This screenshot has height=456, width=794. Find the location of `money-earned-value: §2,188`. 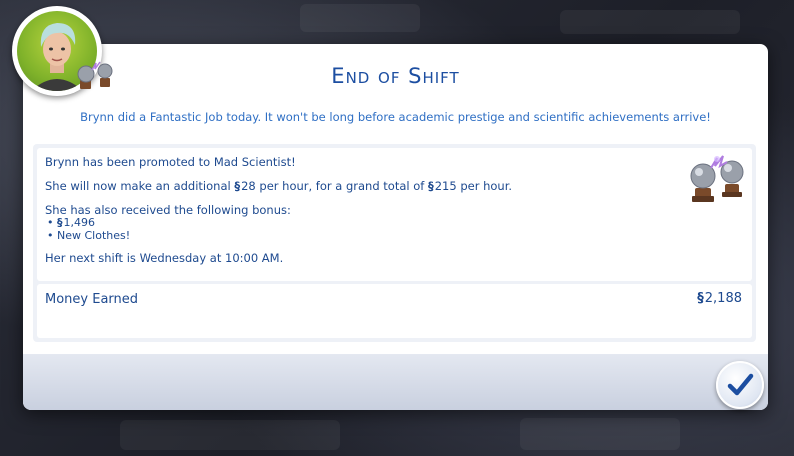

money-earned-value: §2,188 is located at coordinates (719, 298).